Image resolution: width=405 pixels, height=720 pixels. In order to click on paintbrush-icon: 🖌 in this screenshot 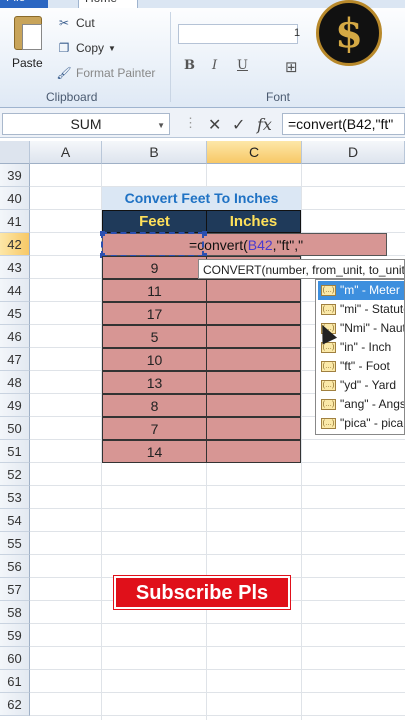, I will do `click(64, 73)`.